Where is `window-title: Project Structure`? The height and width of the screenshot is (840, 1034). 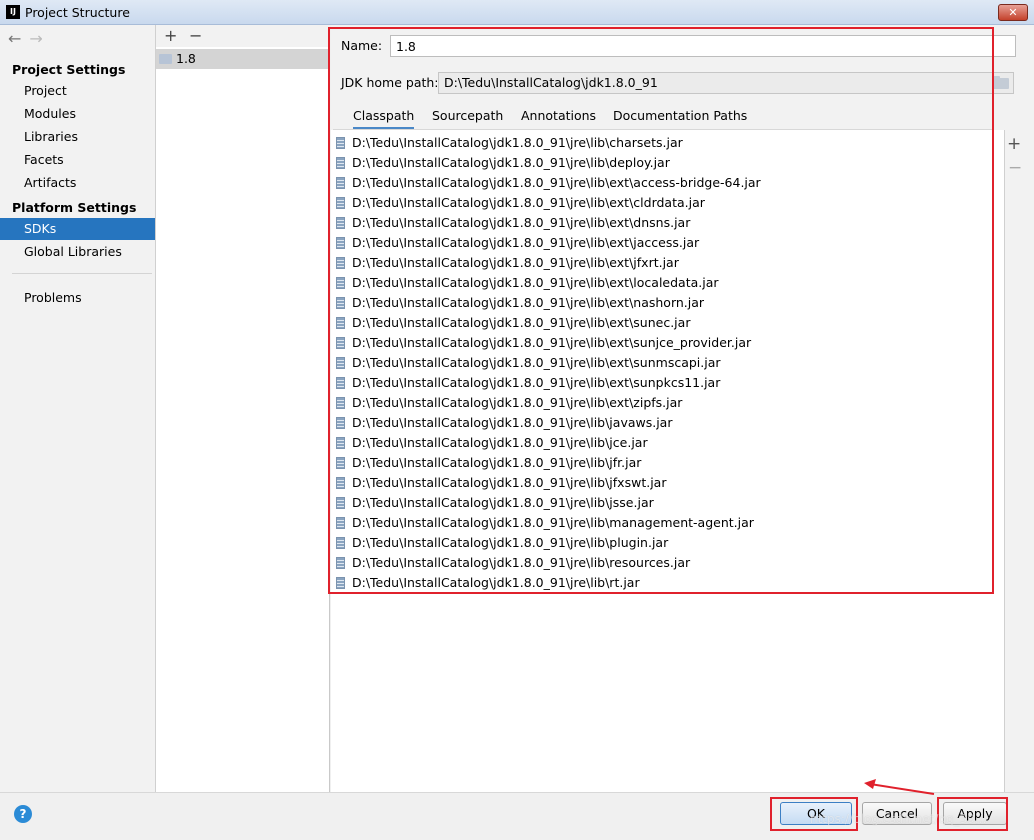
window-title: Project Structure is located at coordinates (77, 12).